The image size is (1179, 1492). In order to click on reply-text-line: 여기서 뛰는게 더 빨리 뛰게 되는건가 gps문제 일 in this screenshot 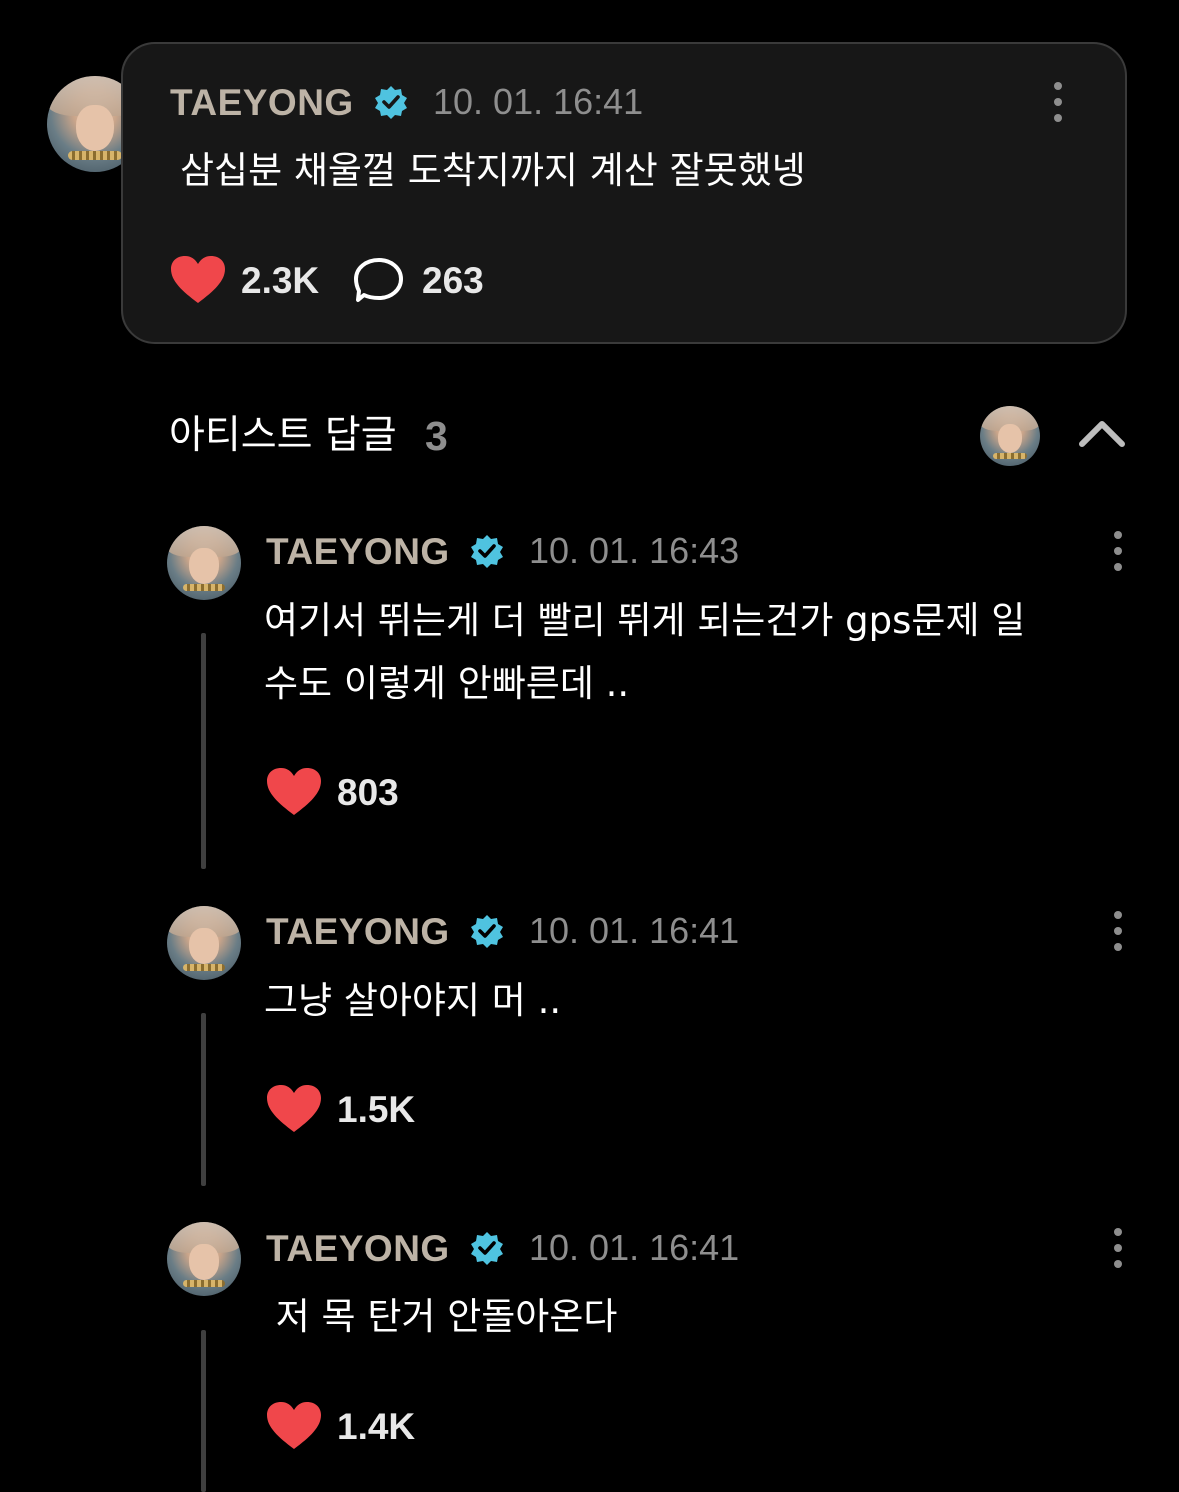, I will do `click(645, 620)`.